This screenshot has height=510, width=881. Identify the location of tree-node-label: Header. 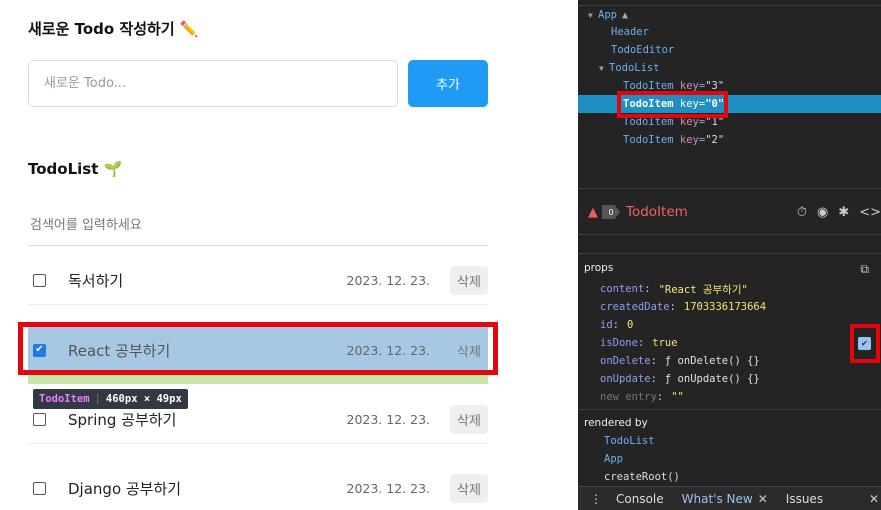
(630, 32).